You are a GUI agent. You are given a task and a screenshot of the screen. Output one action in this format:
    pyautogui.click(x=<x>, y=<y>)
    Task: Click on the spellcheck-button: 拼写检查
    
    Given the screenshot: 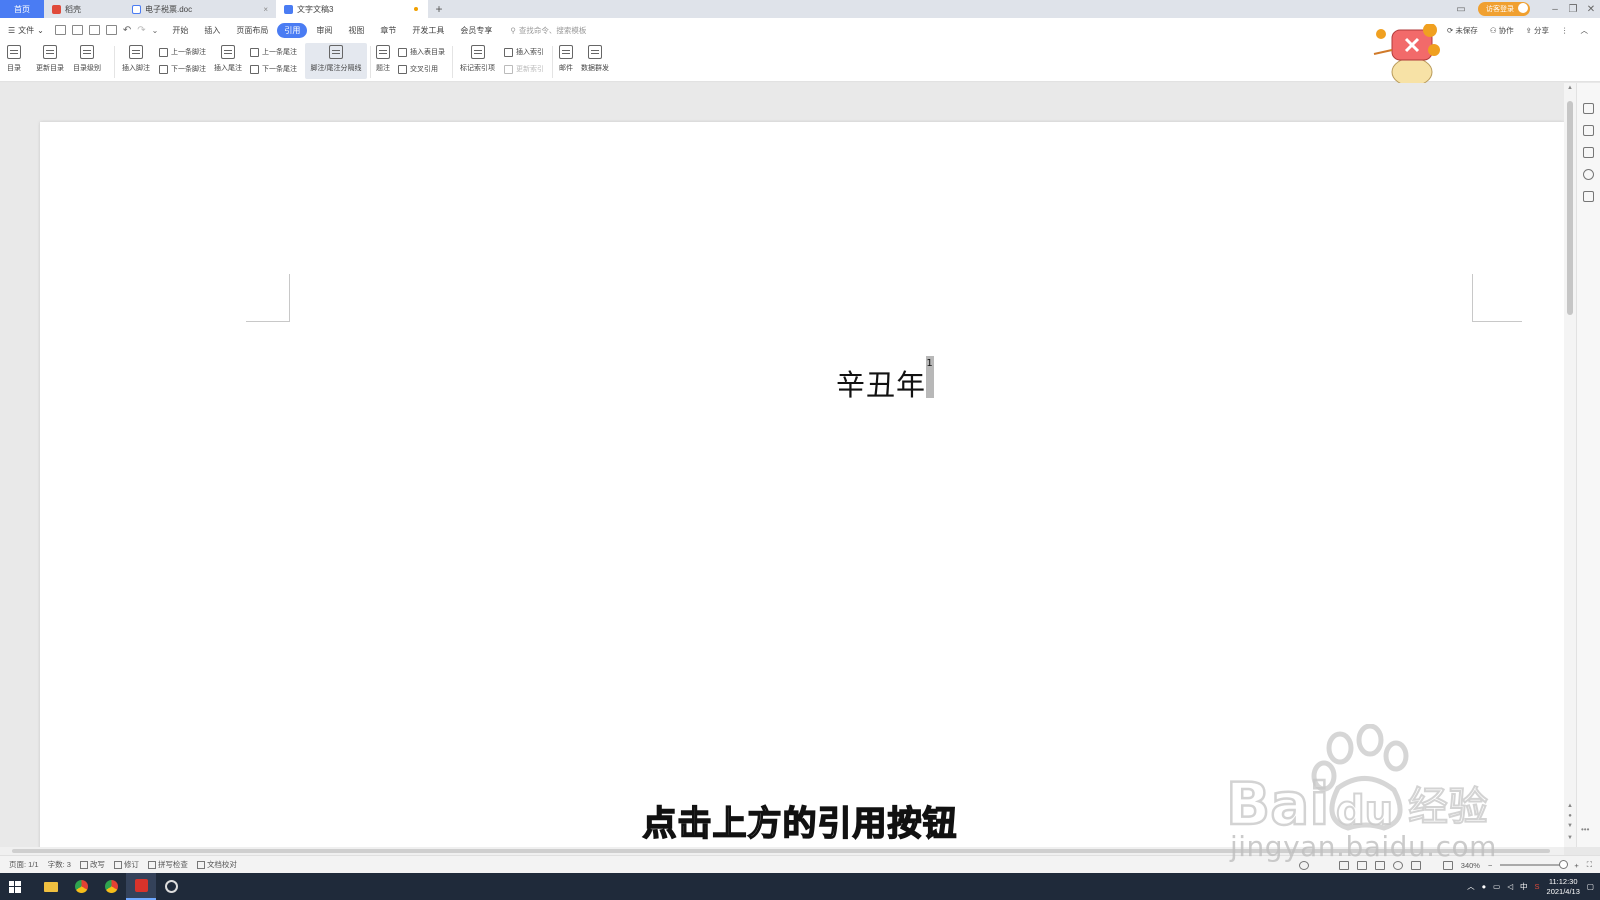 What is the action you would take?
    pyautogui.click(x=167, y=864)
    